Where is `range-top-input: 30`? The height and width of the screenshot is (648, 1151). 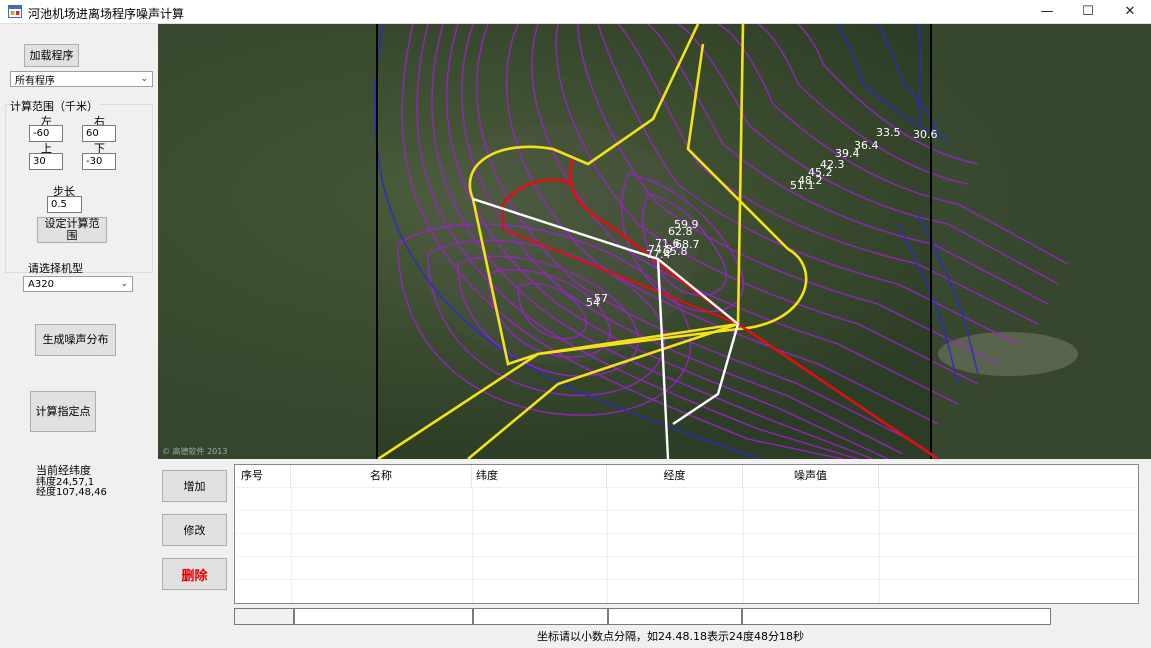 range-top-input: 30 is located at coordinates (46, 161).